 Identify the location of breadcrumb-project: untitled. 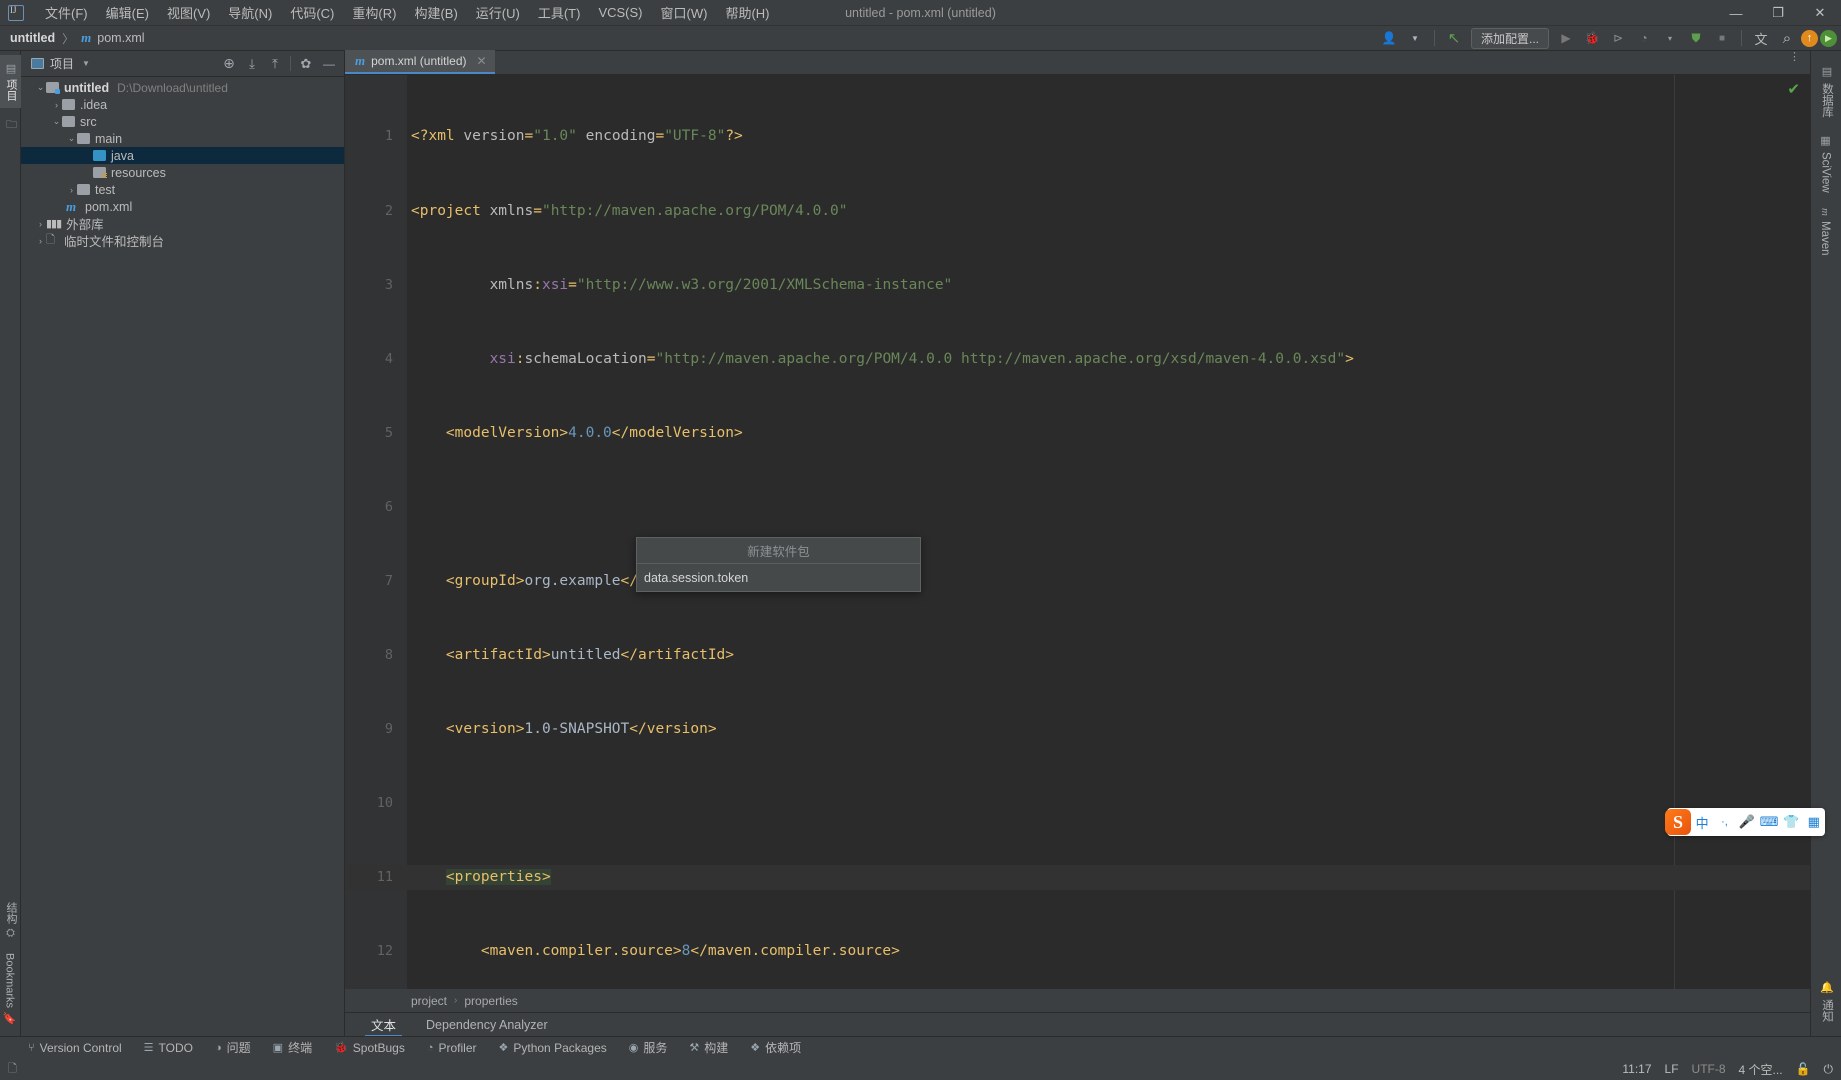
(32, 38).